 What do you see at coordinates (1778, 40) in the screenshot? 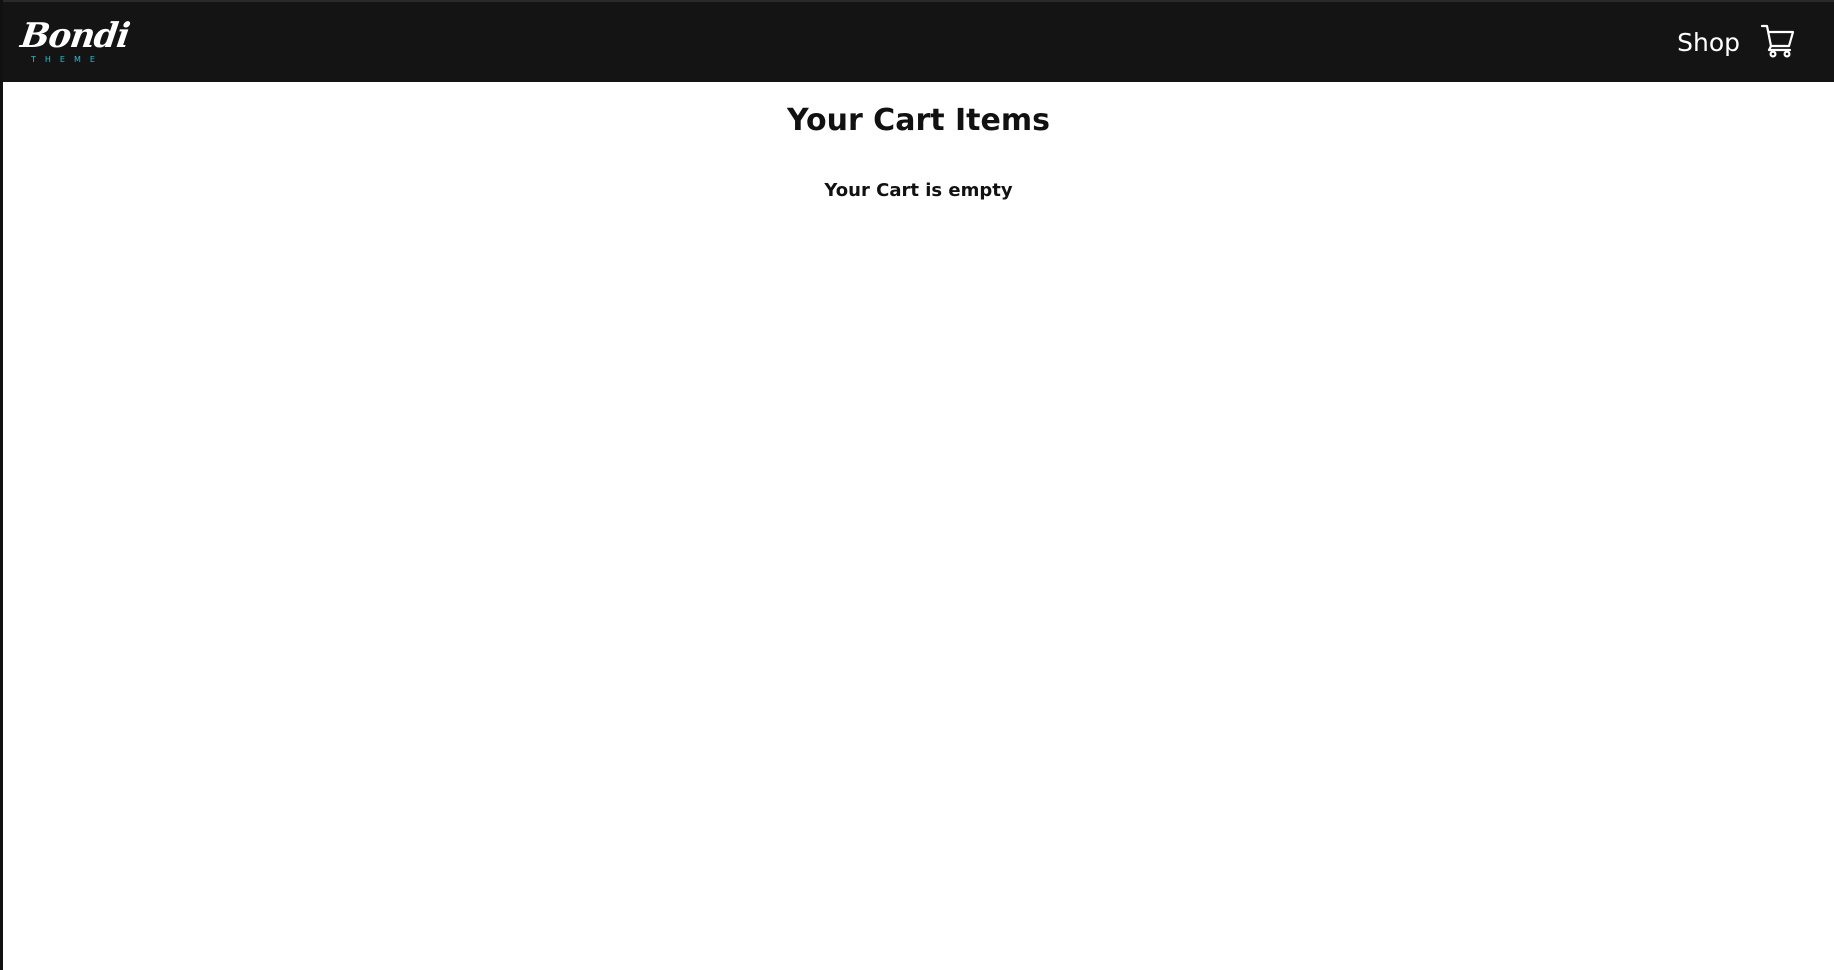
I see `cart-icon` at bounding box center [1778, 40].